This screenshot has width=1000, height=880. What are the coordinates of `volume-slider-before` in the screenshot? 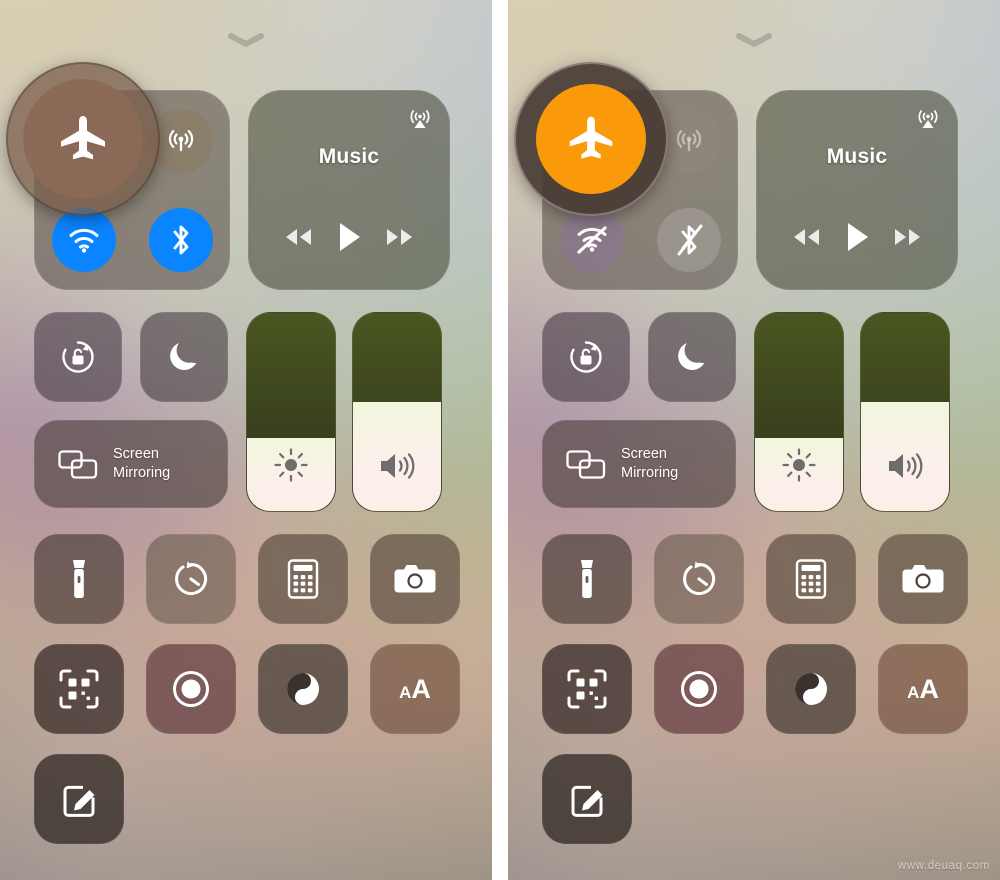 It's located at (397, 412).